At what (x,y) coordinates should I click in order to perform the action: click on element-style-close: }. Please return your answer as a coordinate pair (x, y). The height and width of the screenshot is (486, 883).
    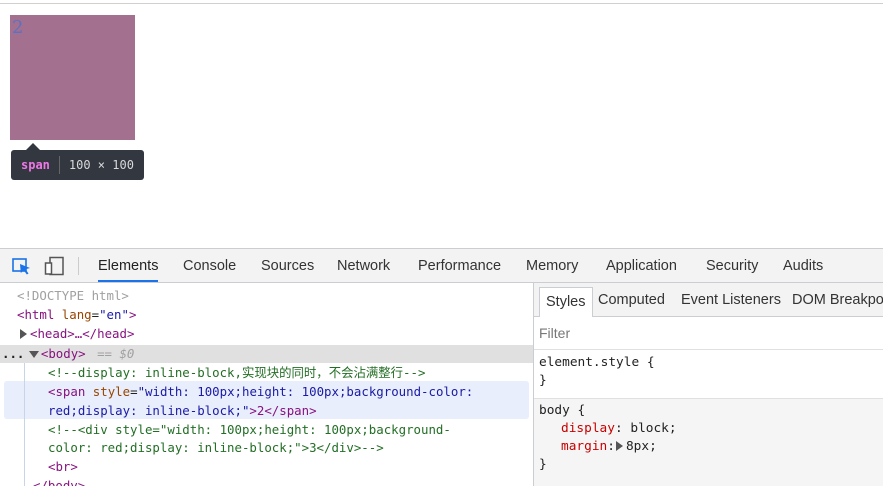
    Looking at the image, I should click on (543, 380).